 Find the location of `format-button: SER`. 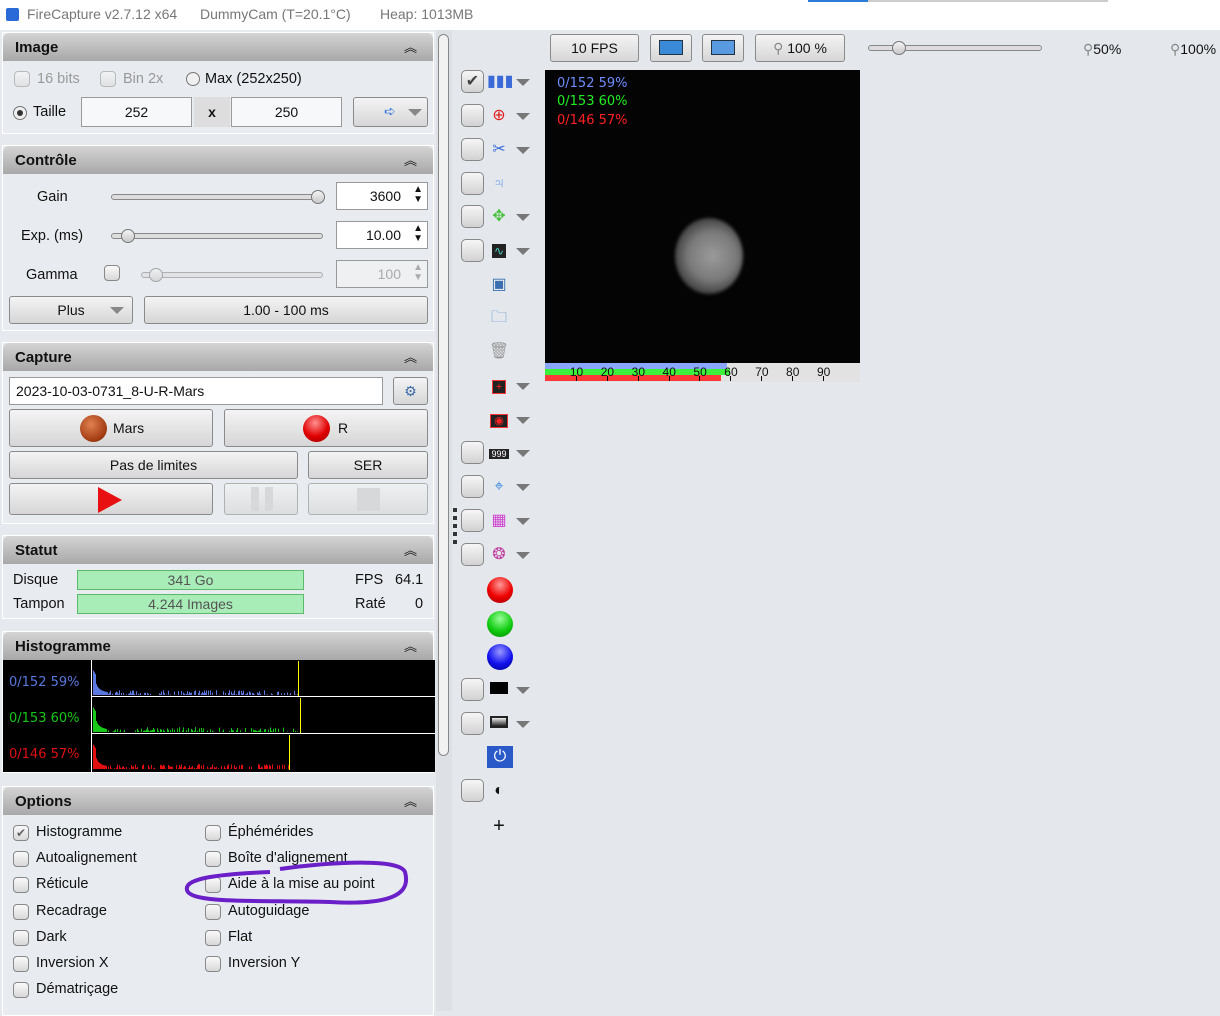

format-button: SER is located at coordinates (368, 465).